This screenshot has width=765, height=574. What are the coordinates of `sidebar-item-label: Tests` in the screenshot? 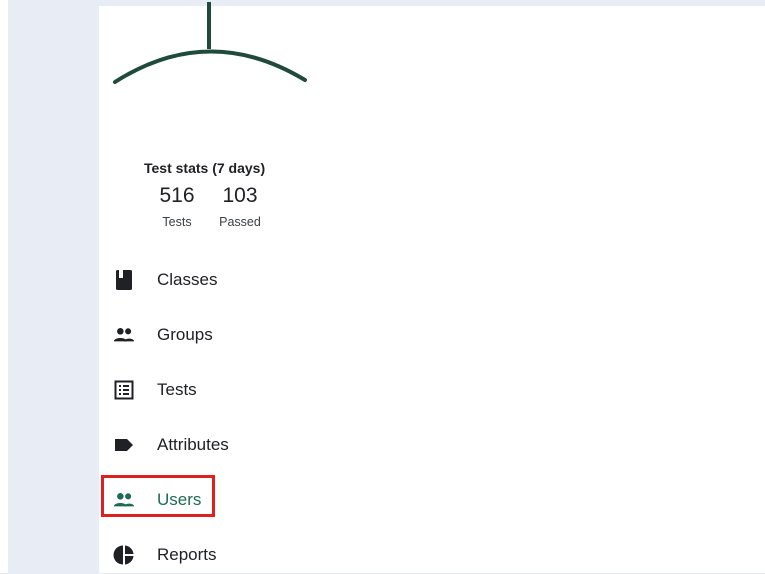 It's located at (177, 389).